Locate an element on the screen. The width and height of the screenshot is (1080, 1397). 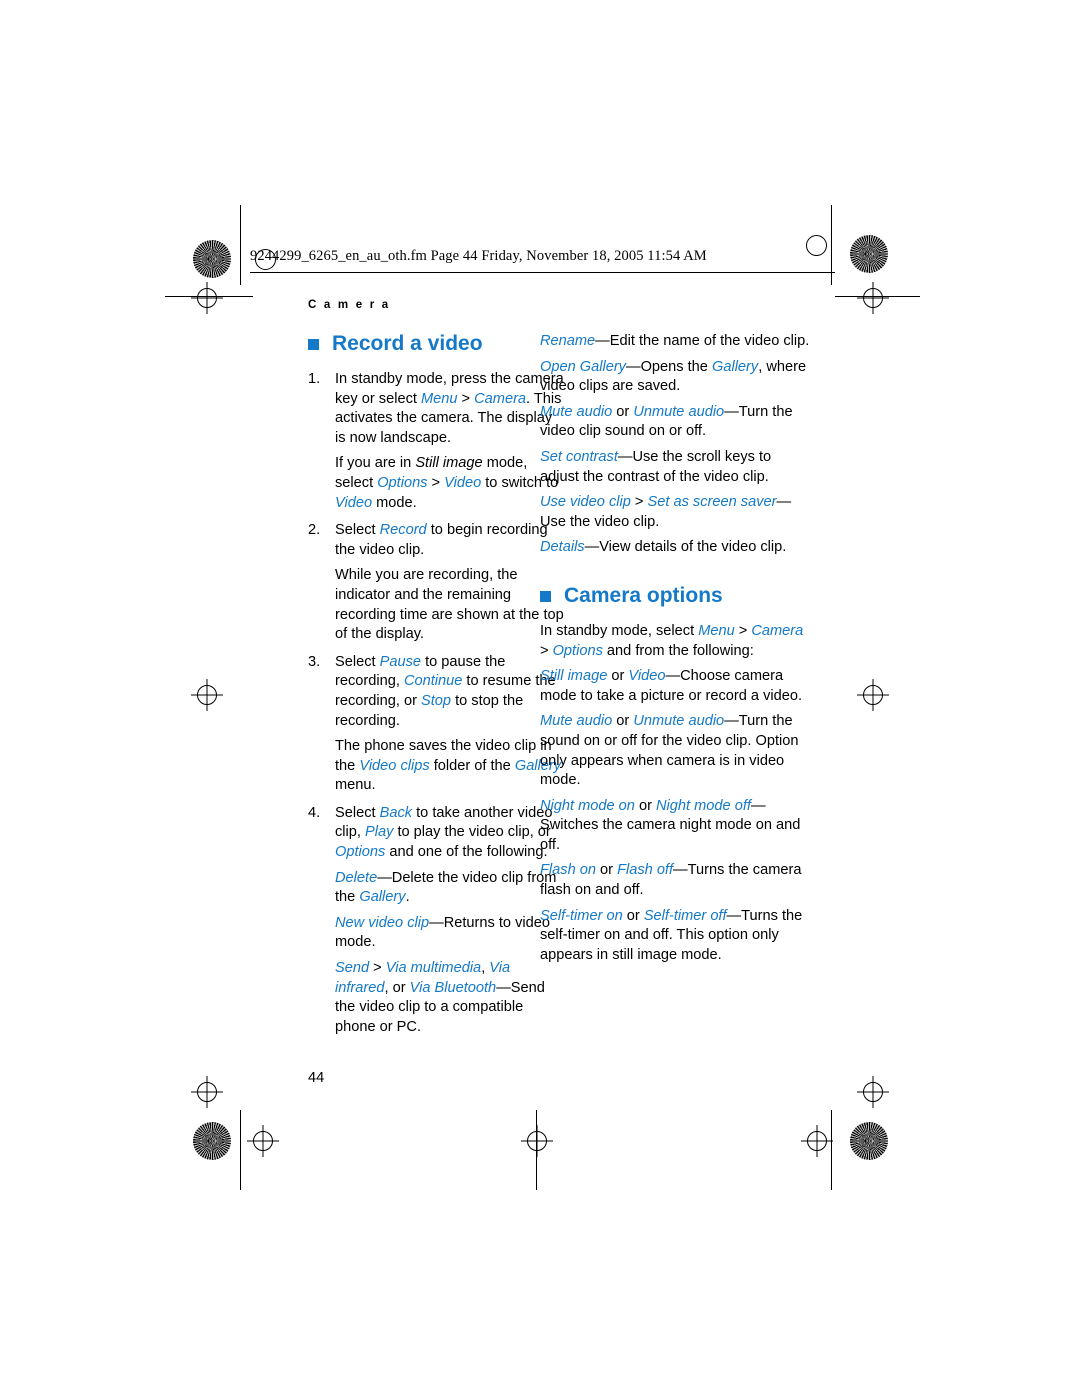
registration-target-right-upper is located at coordinates (873, 298).